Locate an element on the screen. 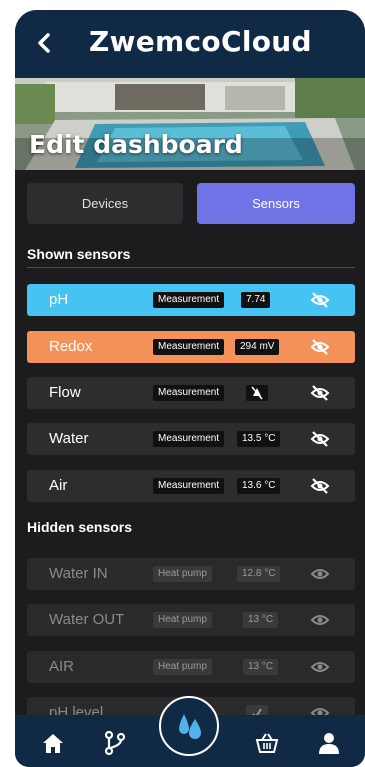 The width and height of the screenshot is (365, 767). flow-icon is located at coordinates (115, 743).